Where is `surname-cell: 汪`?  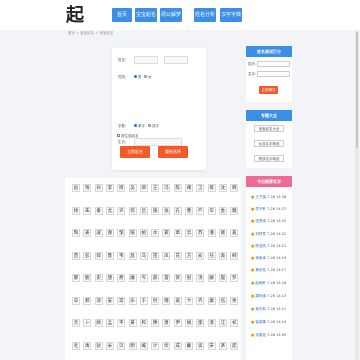 surname-cell: 汪 is located at coordinates (222, 323).